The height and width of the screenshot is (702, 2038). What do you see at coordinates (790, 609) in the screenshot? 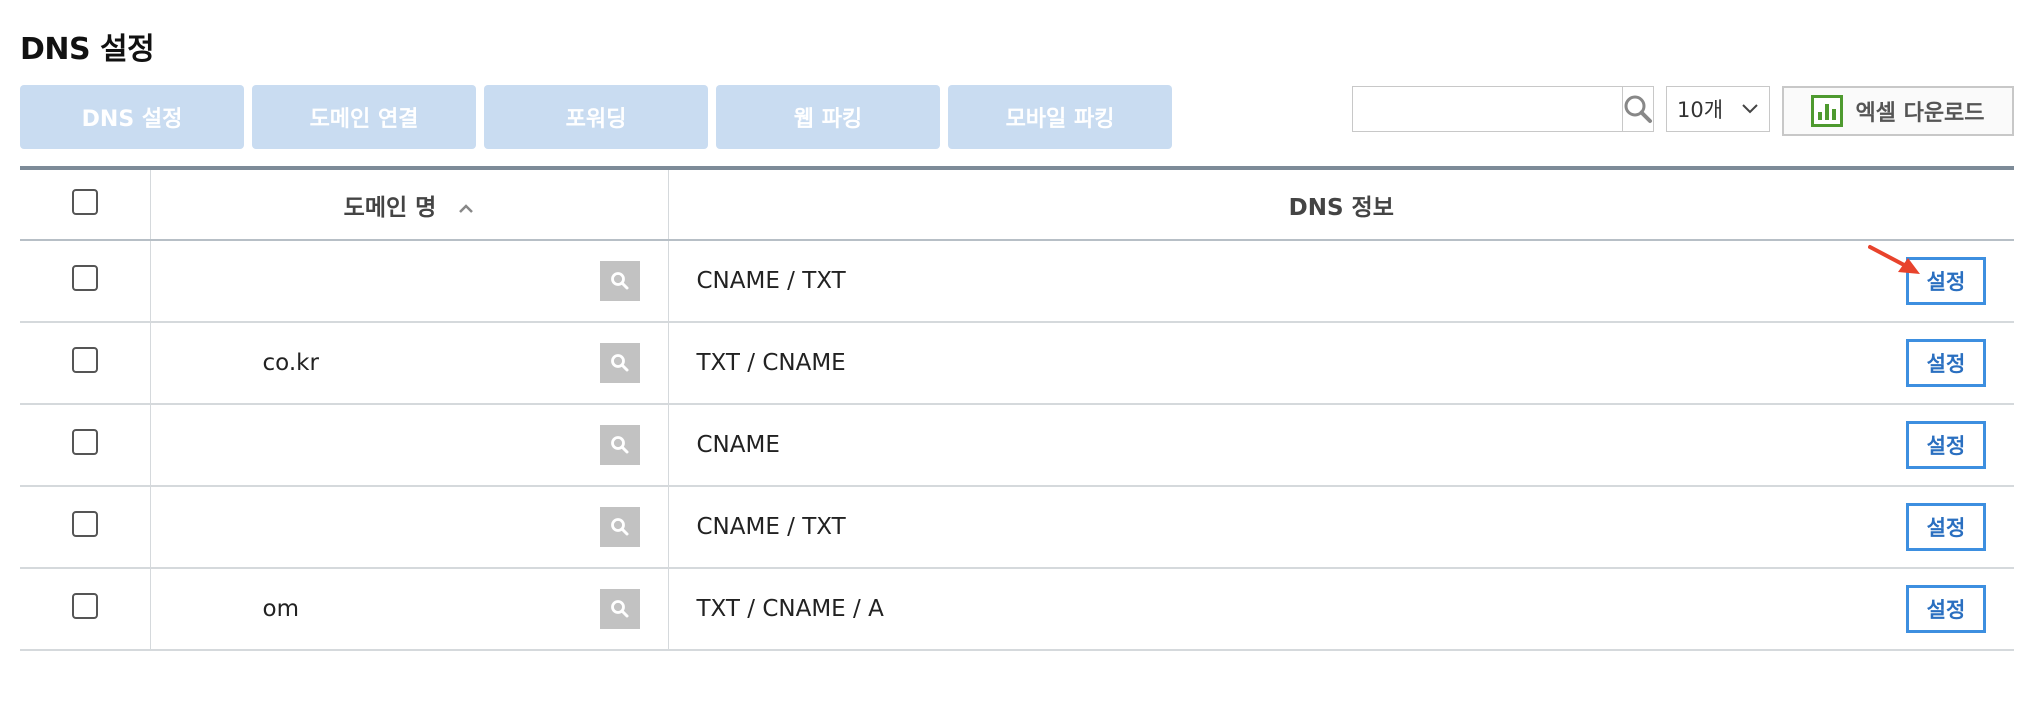
I see `dns-info: TXT / CNAME / A` at bounding box center [790, 609].